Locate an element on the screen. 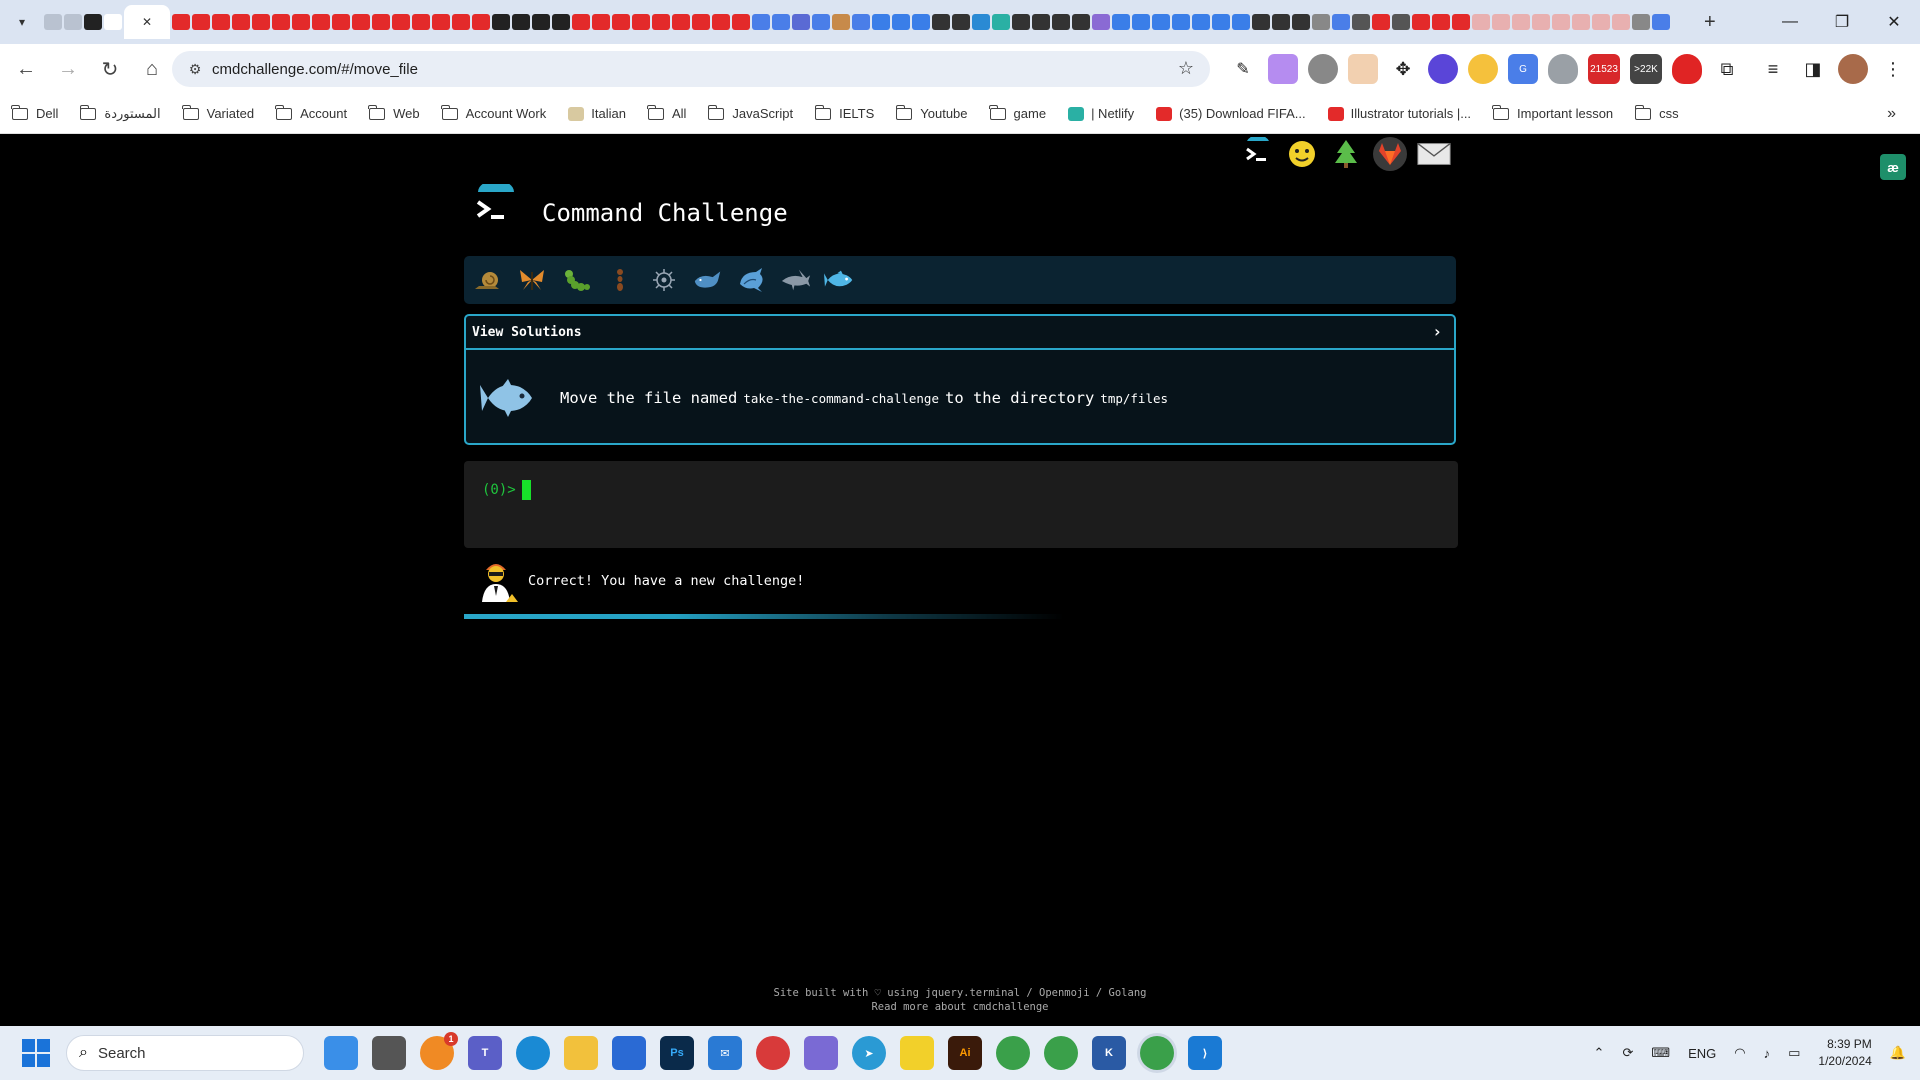 The height and width of the screenshot is (1080, 1920). smiley-icon is located at coordinates (1302, 154).